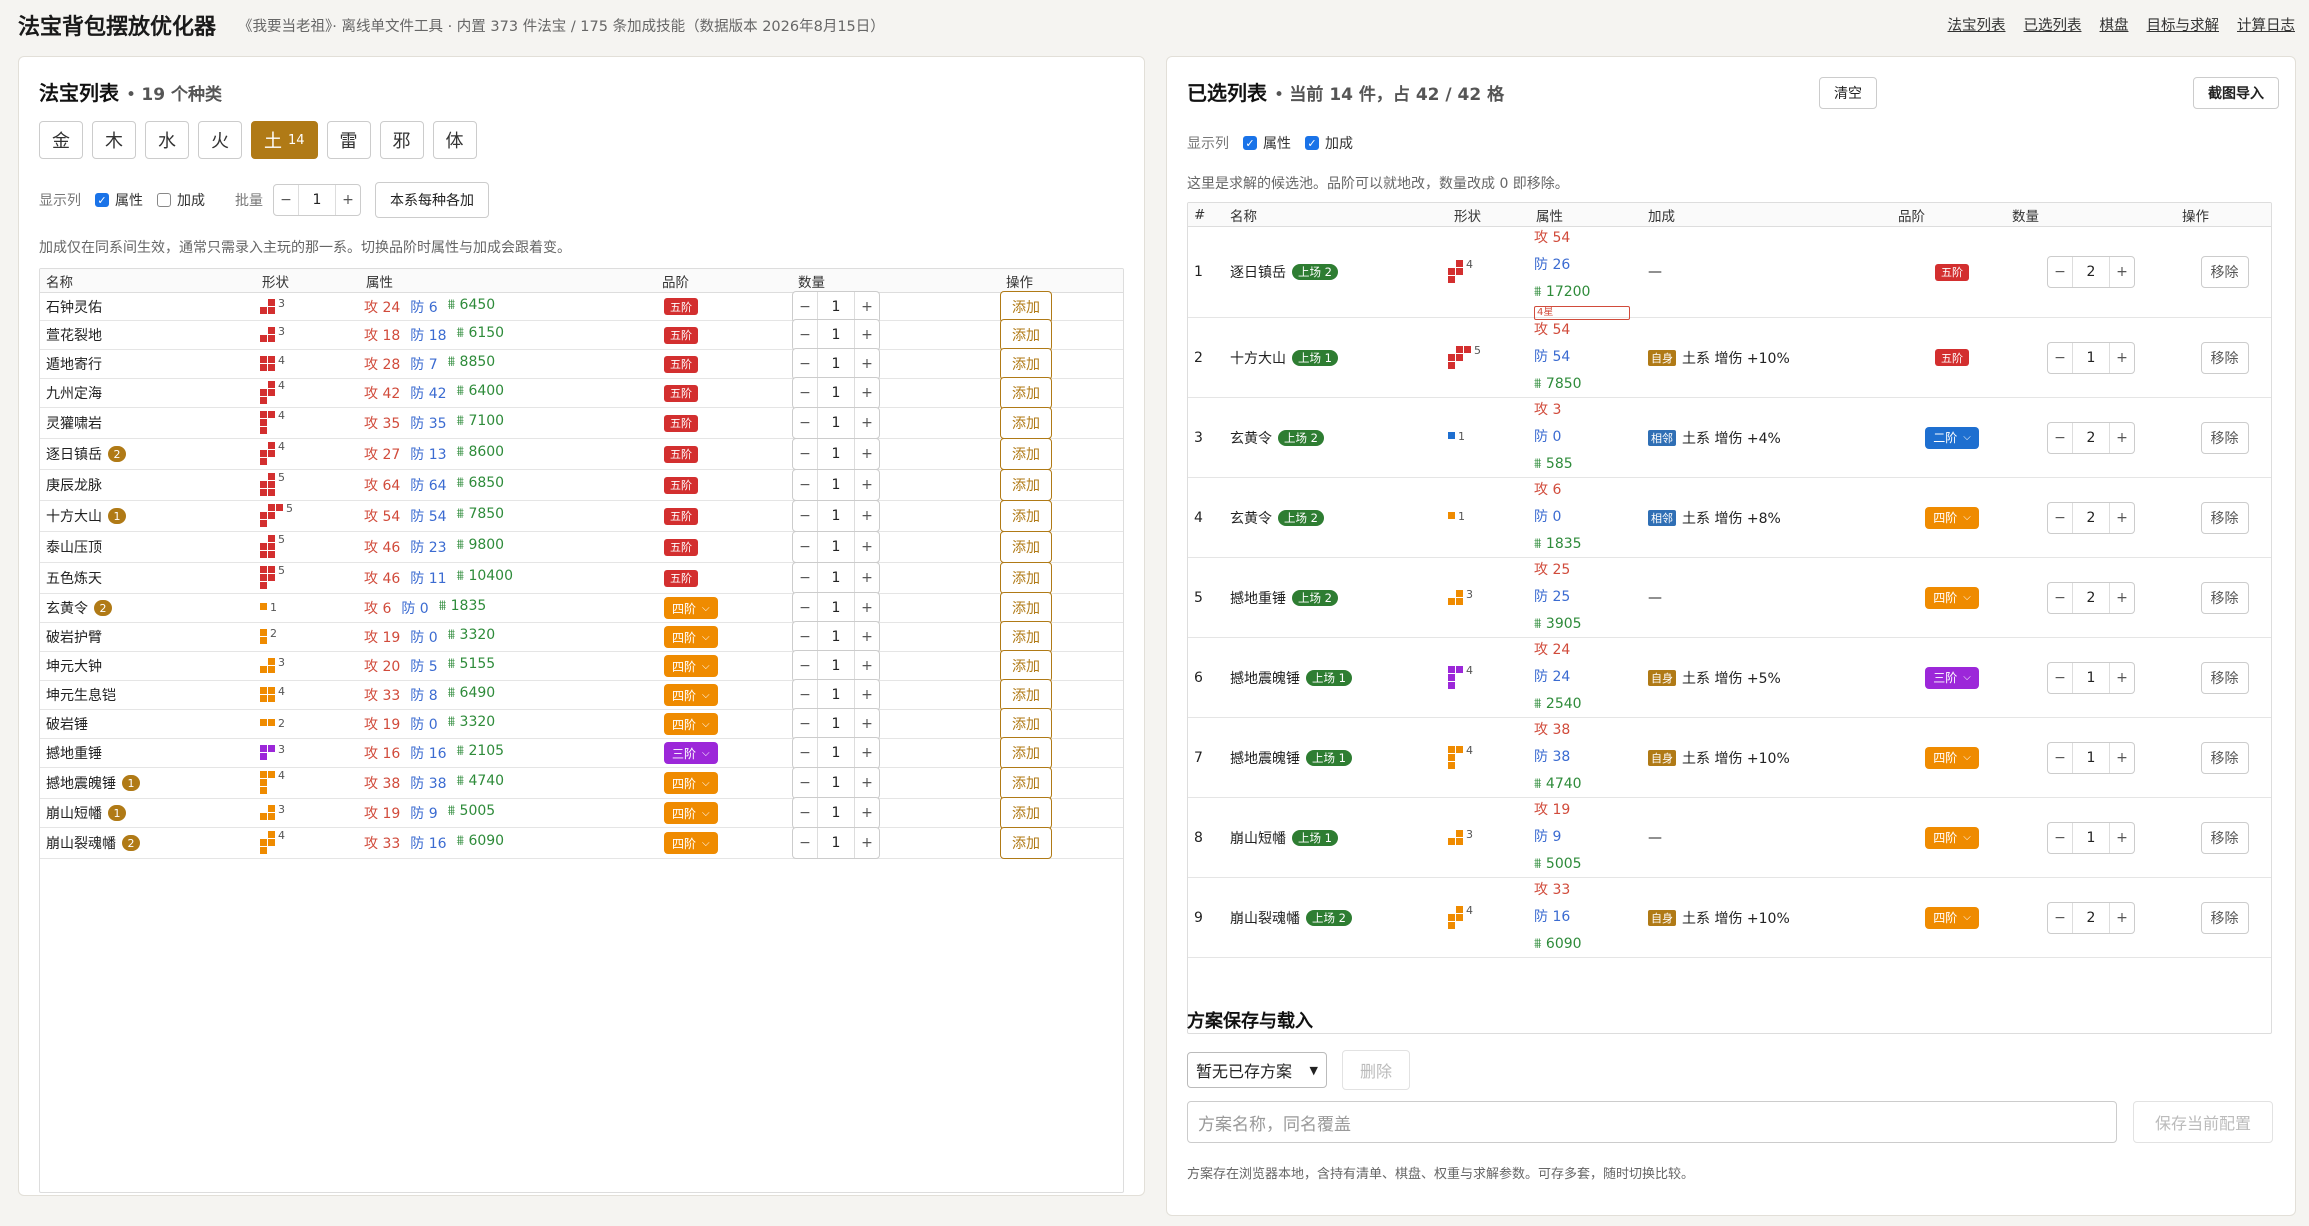  I want to click on batch-stepper: −1 +, so click(317, 200).